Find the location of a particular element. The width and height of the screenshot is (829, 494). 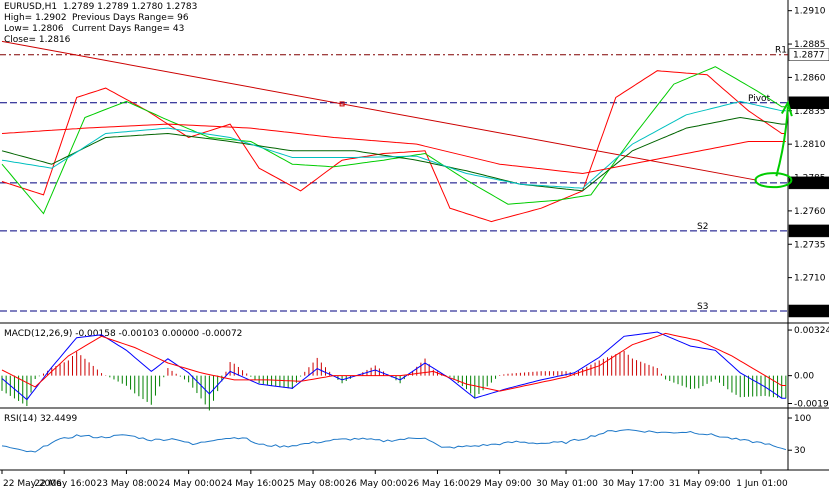

level-tag-s3: S3 is located at coordinates (702, 307).